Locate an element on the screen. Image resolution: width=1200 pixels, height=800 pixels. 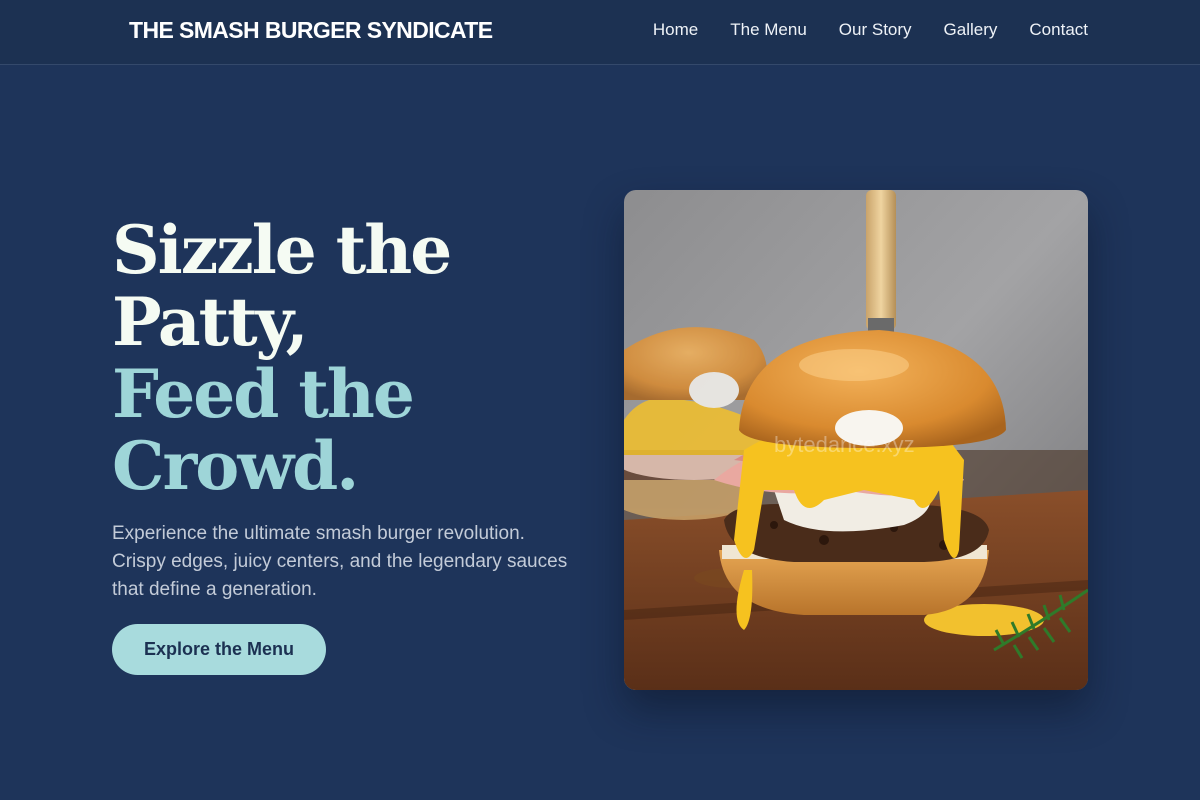
nav-link-menu: The Menu is located at coordinates (768, 30).